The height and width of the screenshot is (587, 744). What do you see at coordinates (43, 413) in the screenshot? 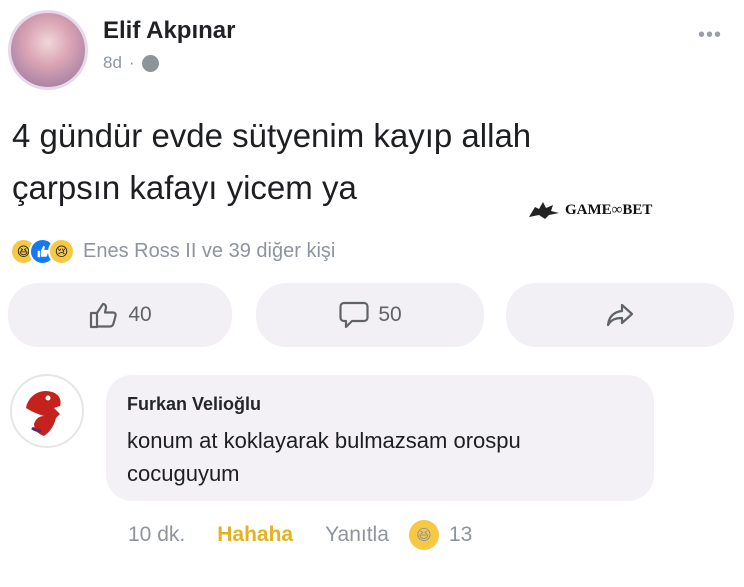
I see `spider-character-icon` at bounding box center [43, 413].